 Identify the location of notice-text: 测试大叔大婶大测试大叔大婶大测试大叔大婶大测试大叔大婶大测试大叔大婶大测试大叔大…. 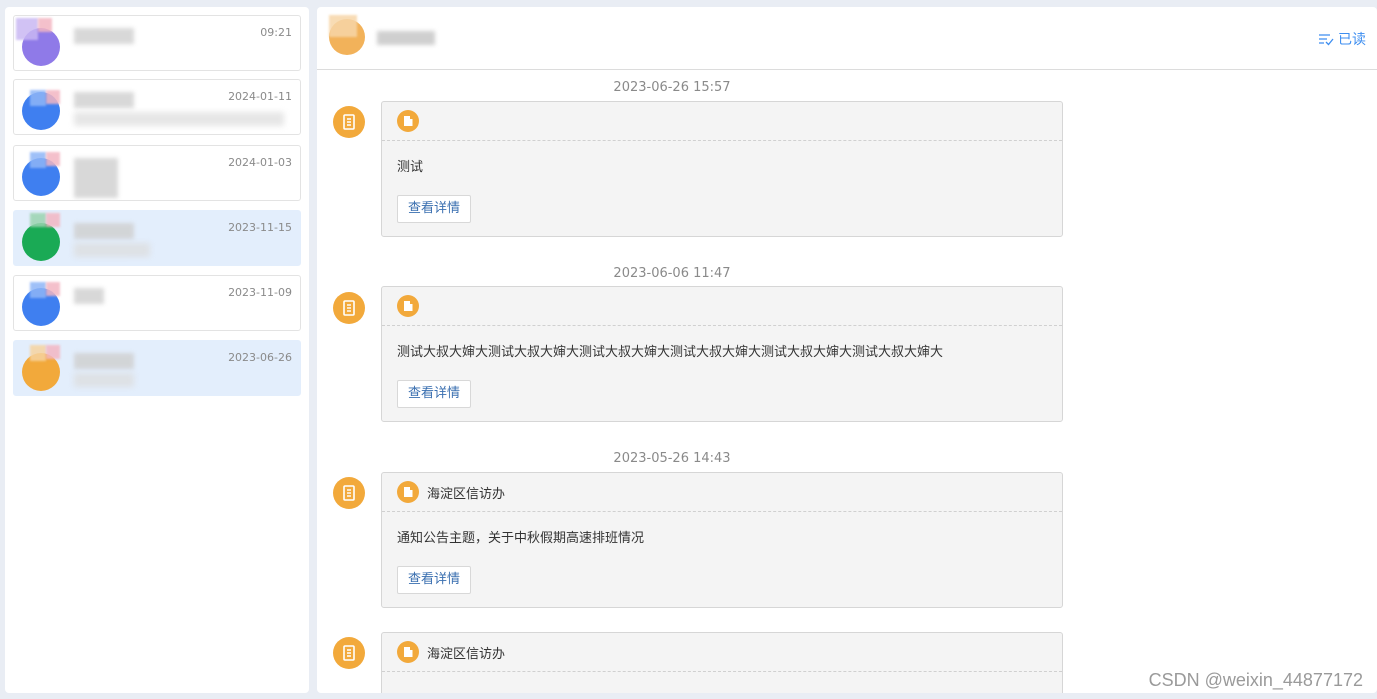
(670, 352).